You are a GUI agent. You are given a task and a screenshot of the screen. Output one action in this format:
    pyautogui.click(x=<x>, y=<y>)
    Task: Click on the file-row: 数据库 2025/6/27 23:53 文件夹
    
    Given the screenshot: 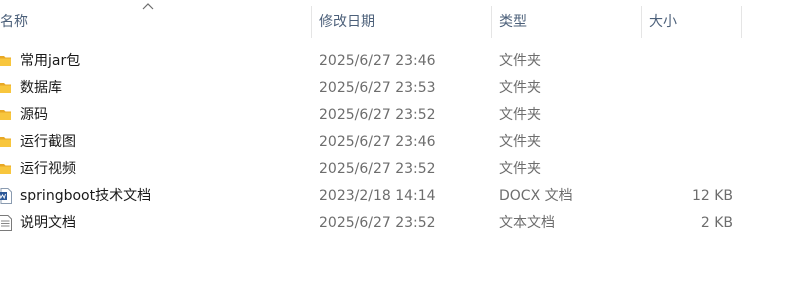 What is the action you would take?
    pyautogui.click(x=397, y=88)
    